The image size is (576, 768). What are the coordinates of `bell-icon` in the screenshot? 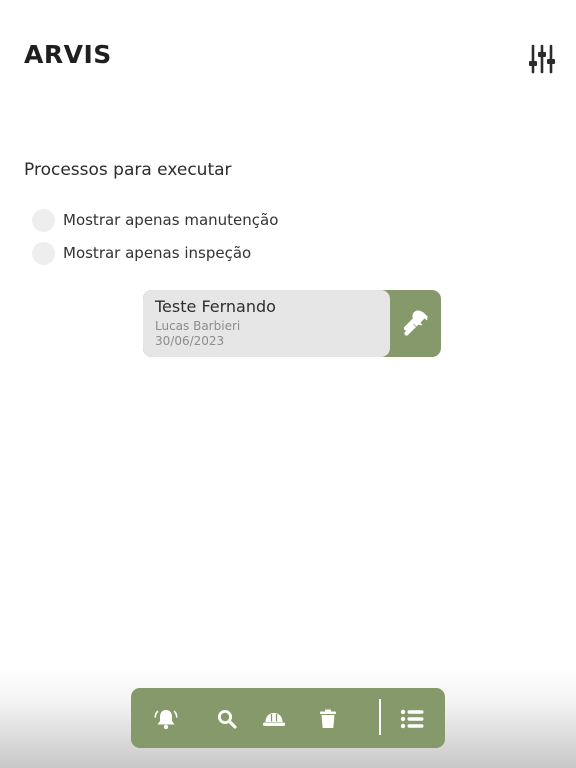 It's located at (166, 720).